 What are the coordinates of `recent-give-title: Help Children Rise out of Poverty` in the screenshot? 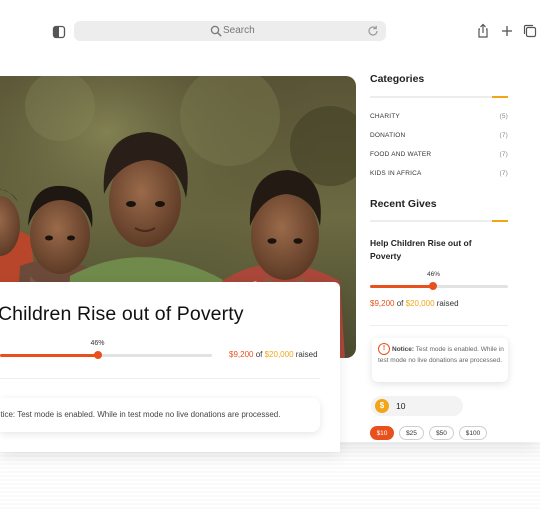 It's located at (430, 250).